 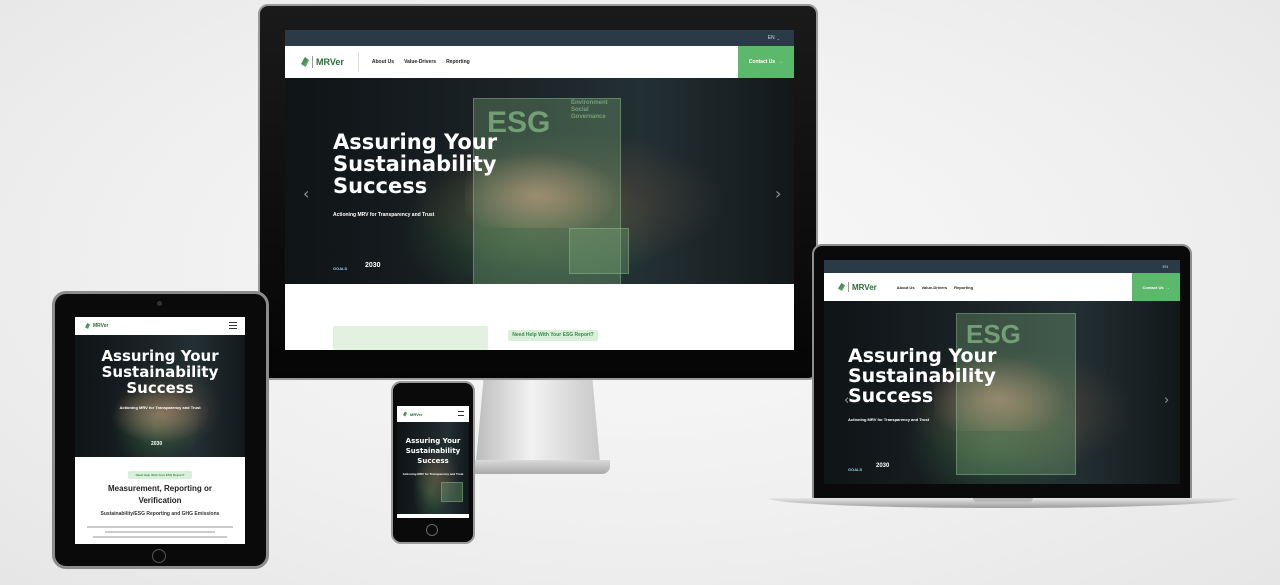 I want to click on laptop-language-selector: EN, so click(x=1165, y=266).